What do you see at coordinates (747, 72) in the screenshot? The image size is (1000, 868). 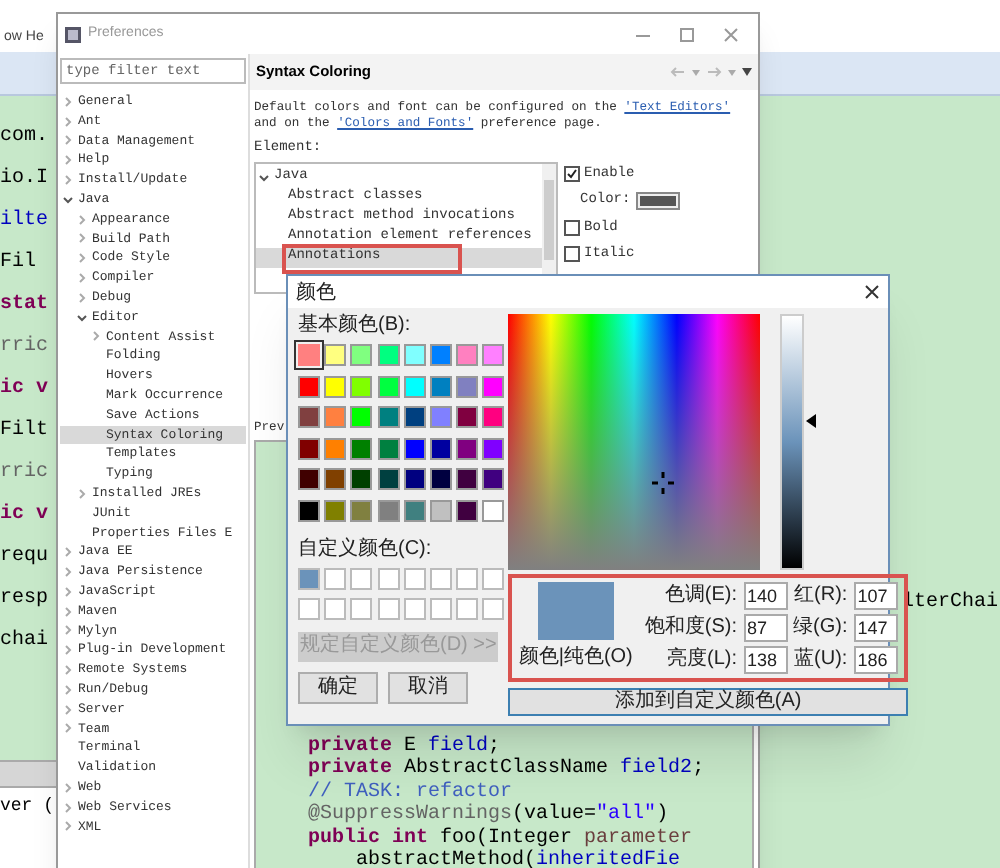 I see `menu-icon` at bounding box center [747, 72].